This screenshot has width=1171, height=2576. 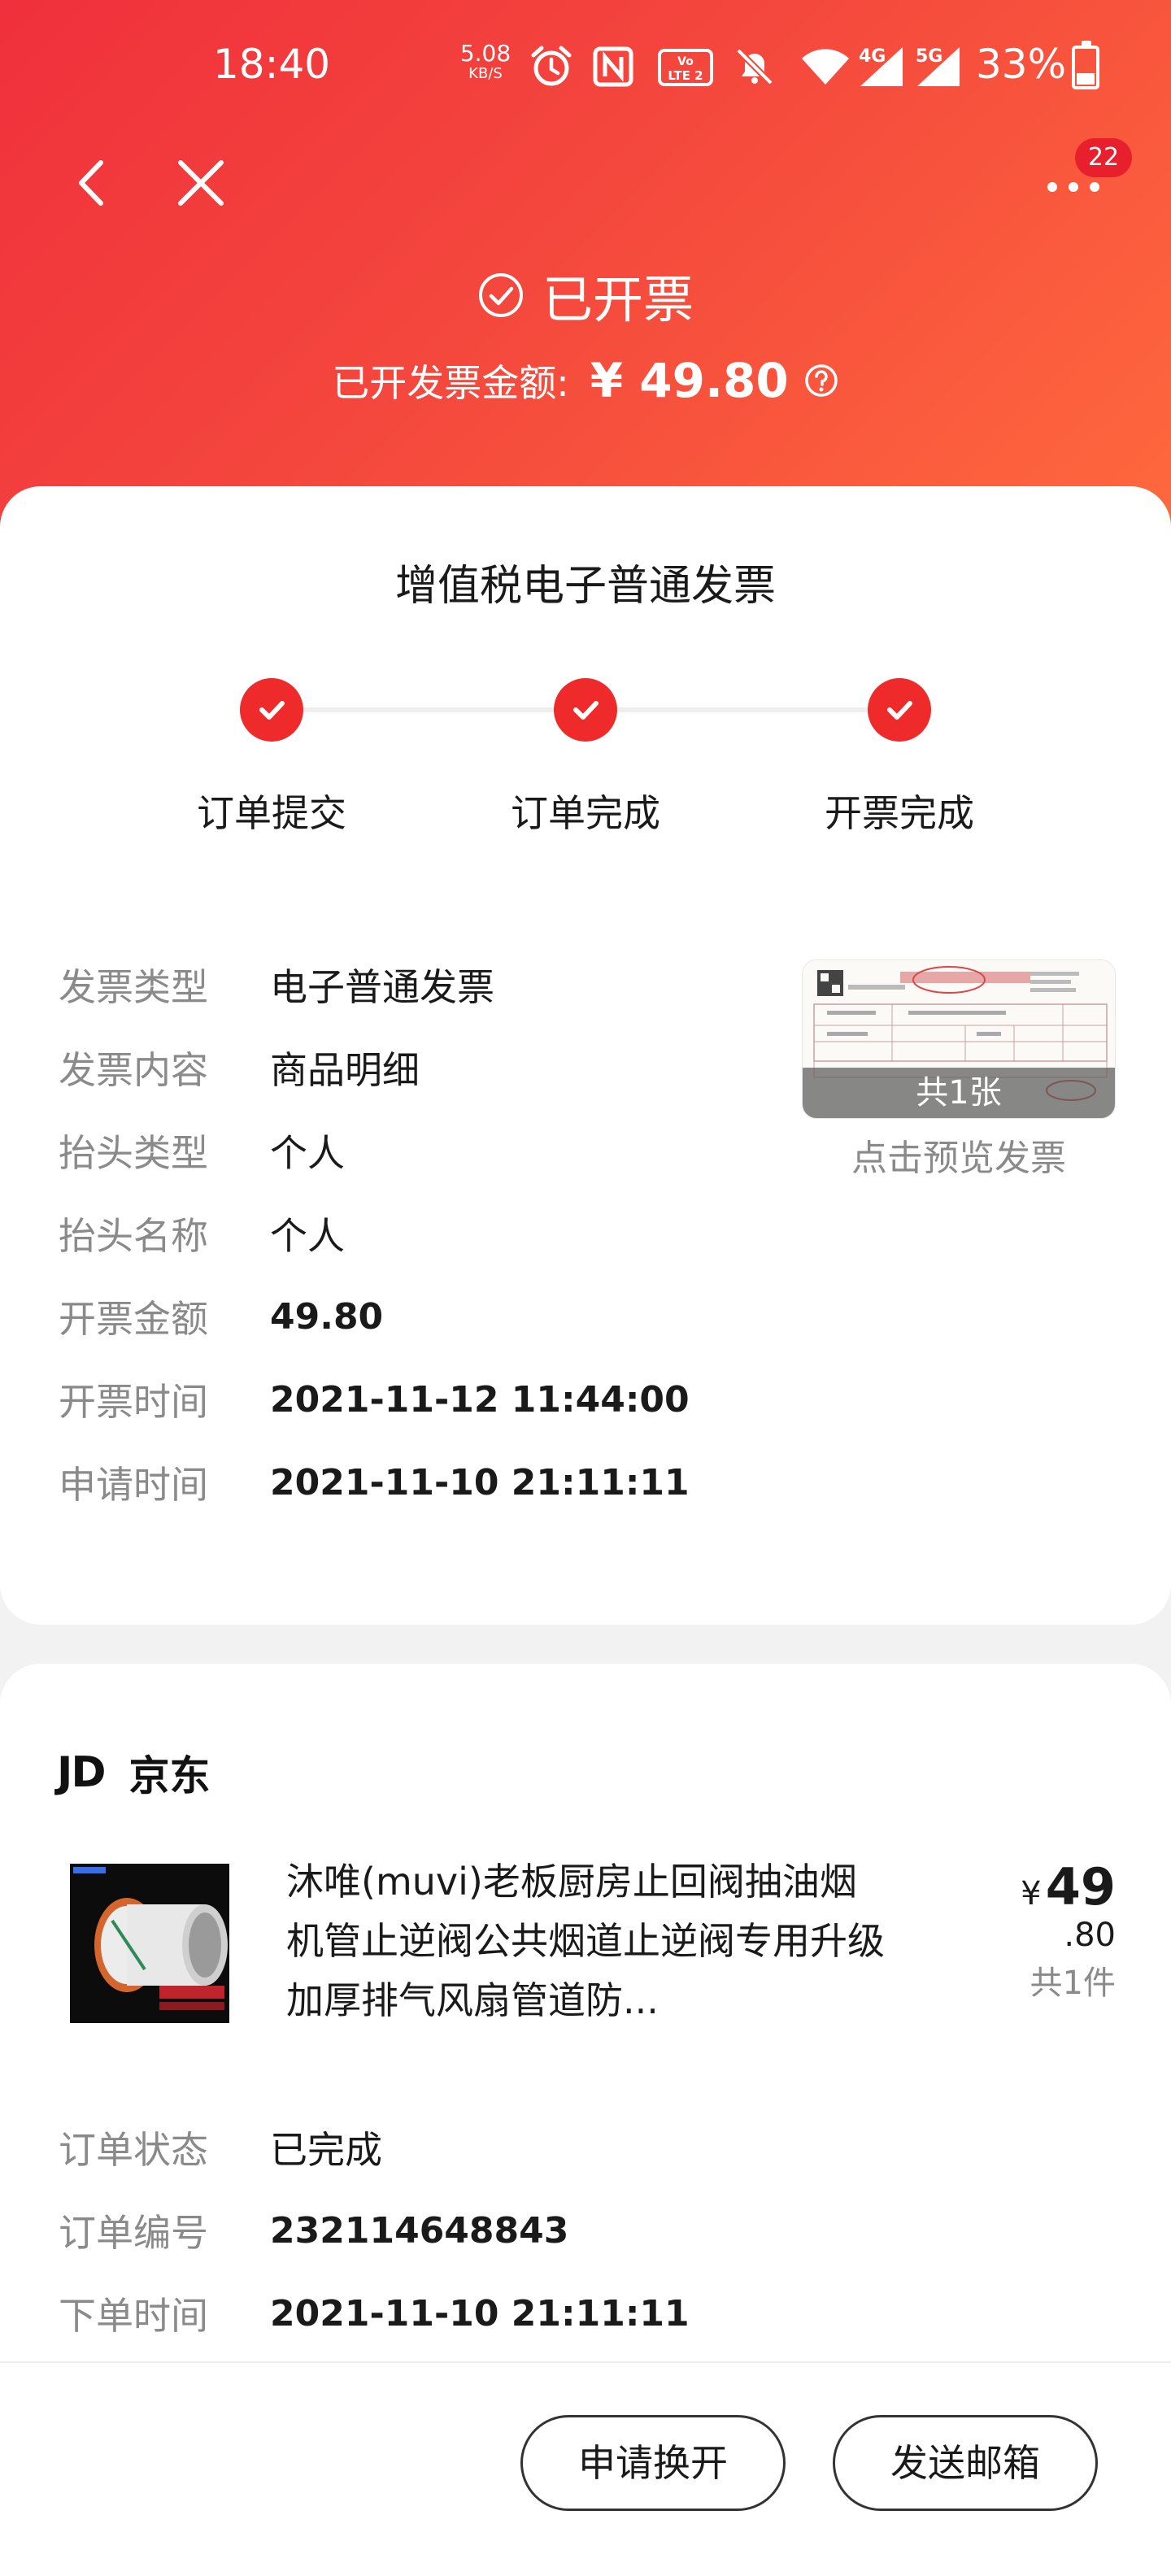 I want to click on invoiced-amount-value: ¥ 49.80, so click(x=689, y=381).